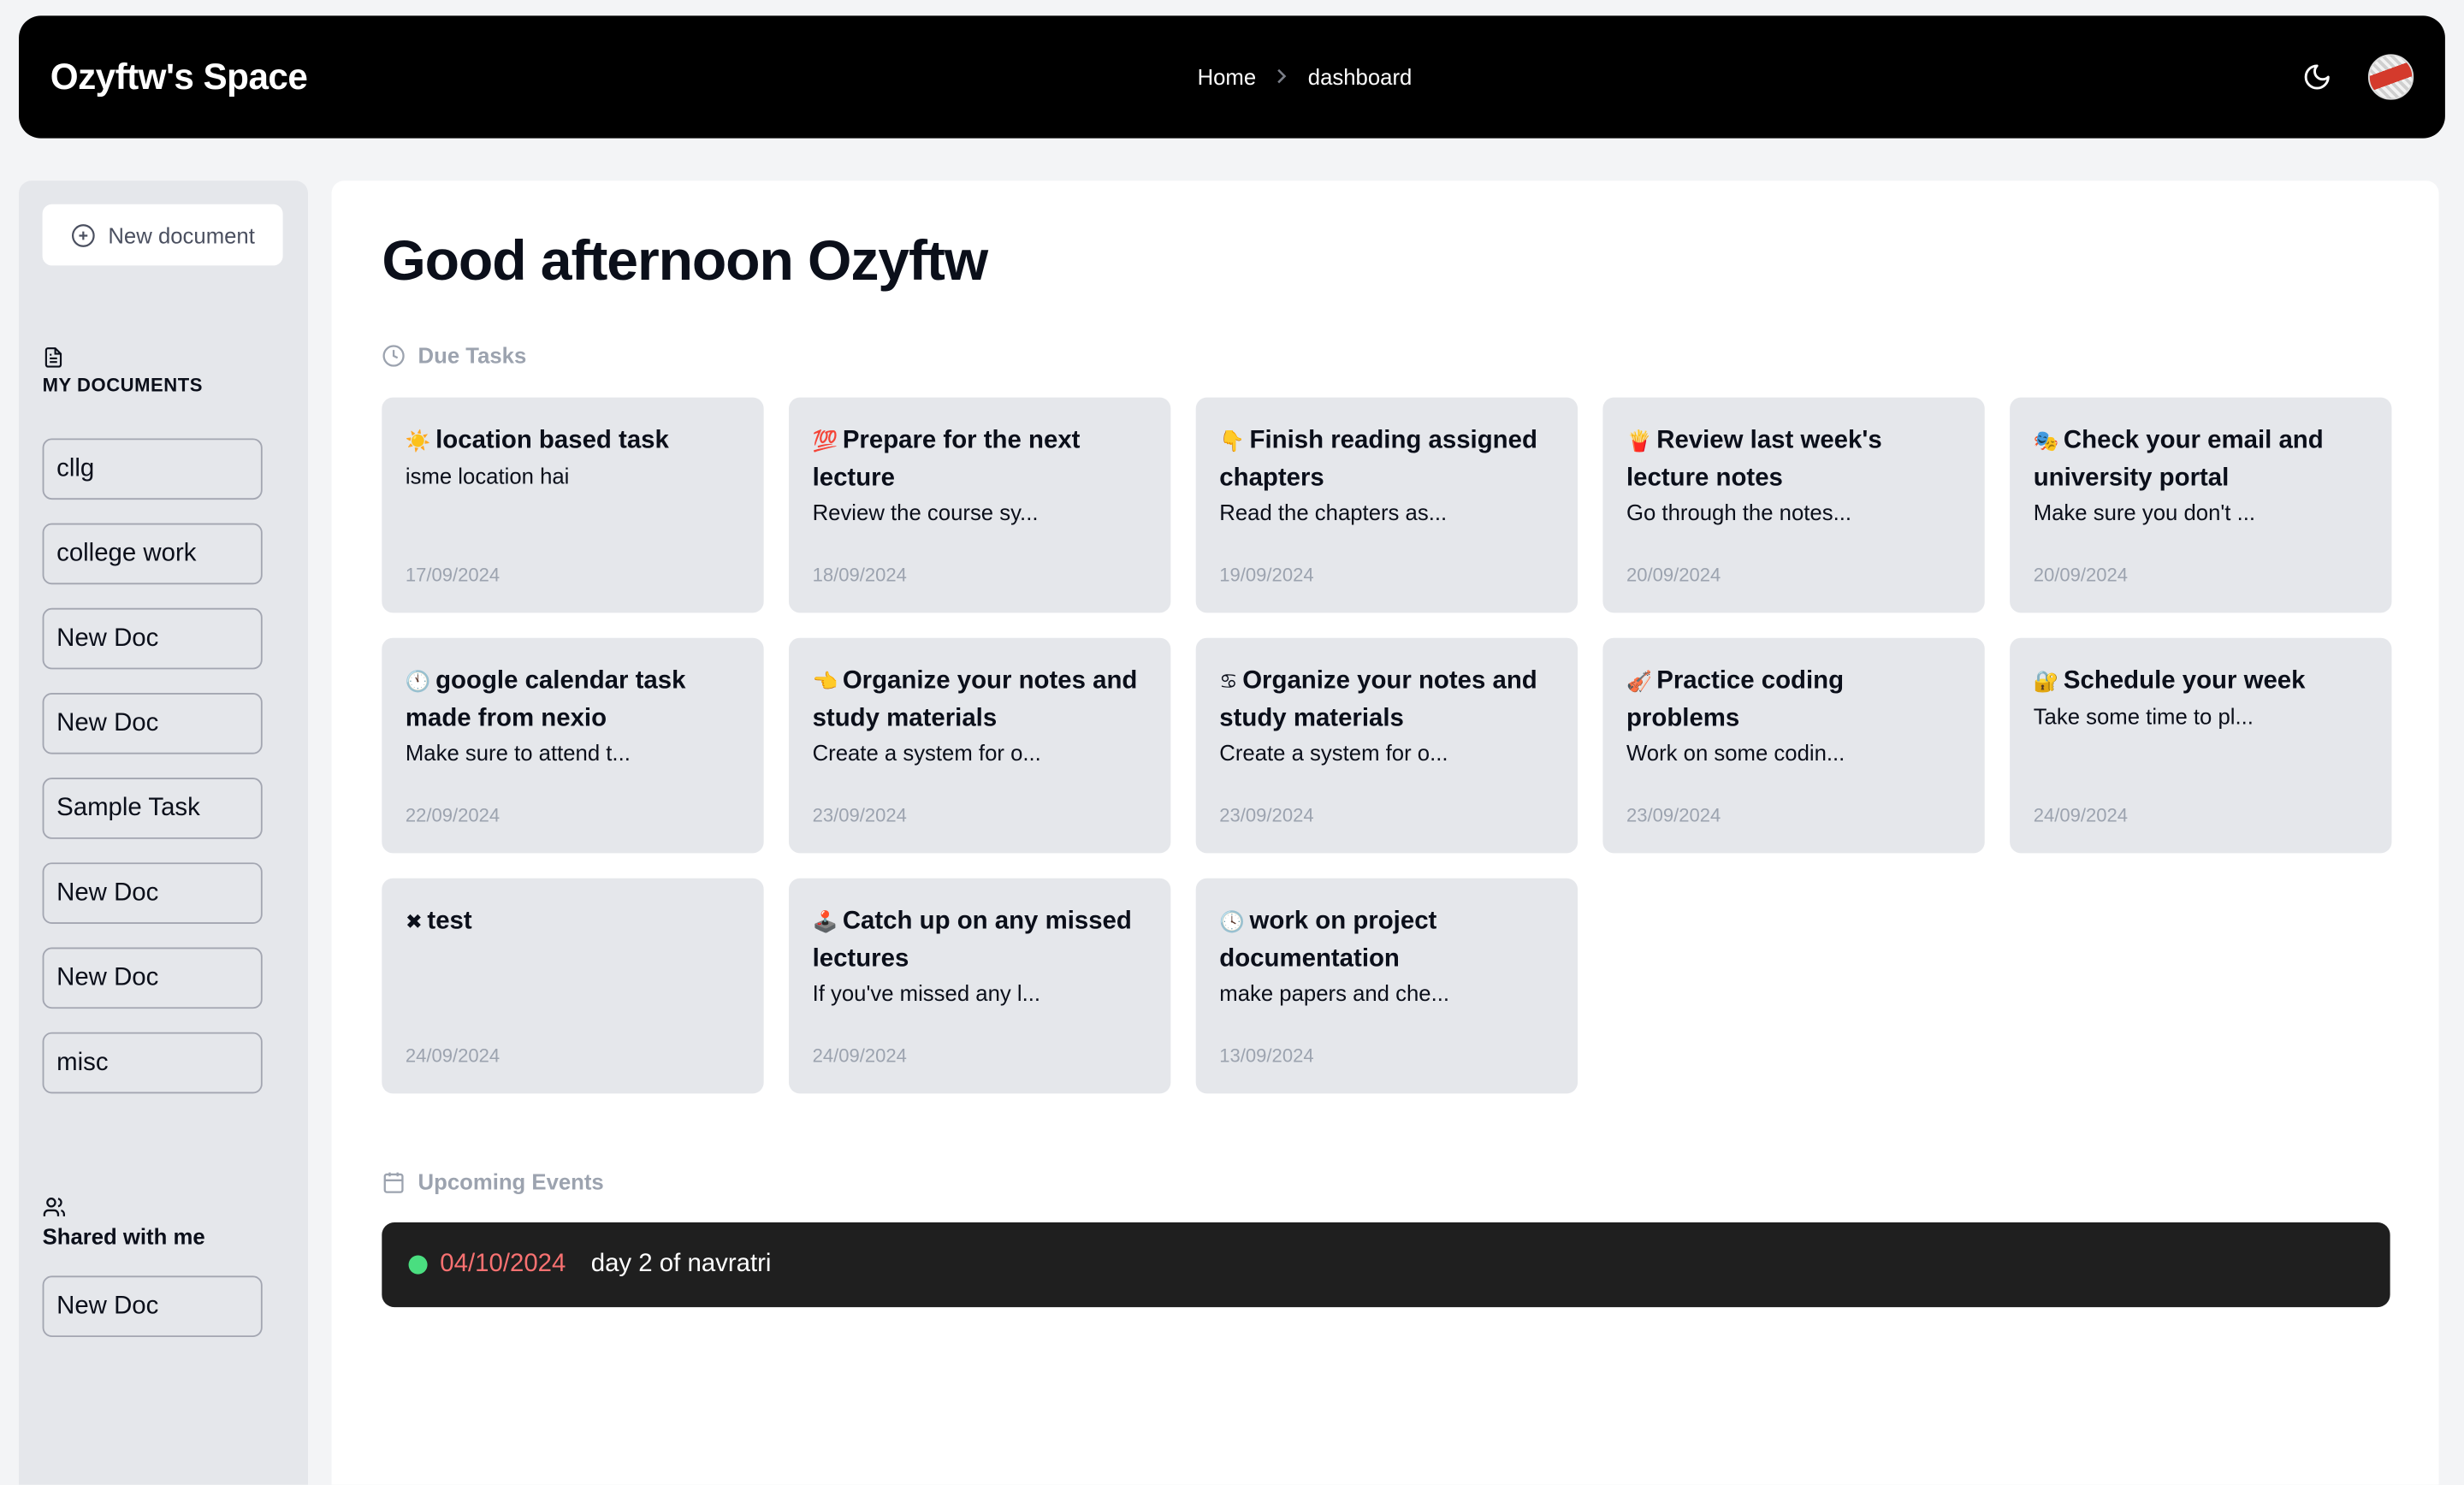 The height and width of the screenshot is (1485, 2464). I want to click on clock-icon, so click(393, 355).